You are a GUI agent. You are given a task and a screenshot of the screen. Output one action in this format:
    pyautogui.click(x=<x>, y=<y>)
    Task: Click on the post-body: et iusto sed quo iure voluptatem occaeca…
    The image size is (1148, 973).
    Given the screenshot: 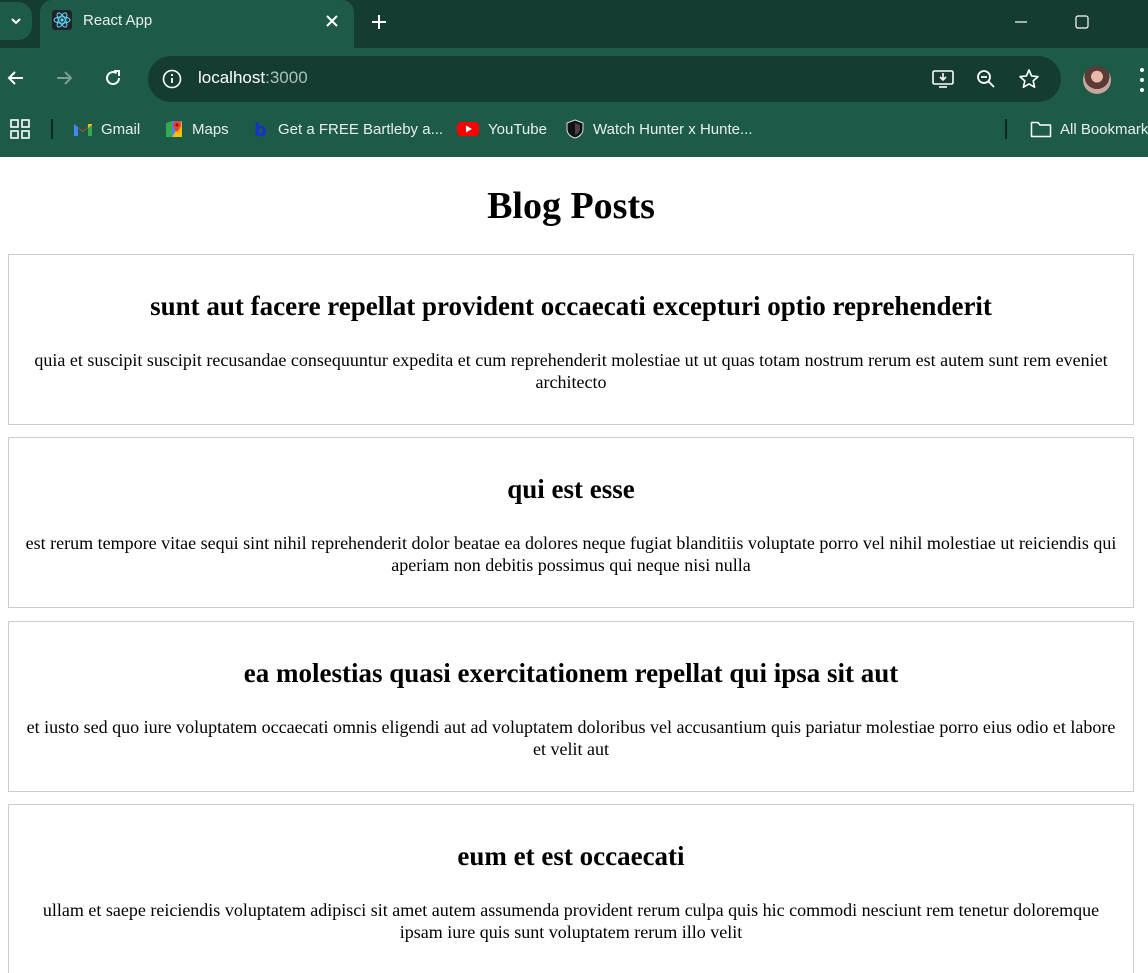 What is the action you would take?
    pyautogui.click(x=571, y=738)
    